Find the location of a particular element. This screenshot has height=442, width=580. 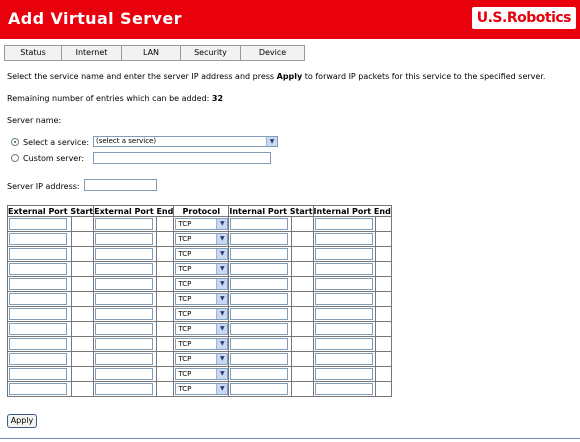

service-select: (select a service) ▼ is located at coordinates (185, 141).